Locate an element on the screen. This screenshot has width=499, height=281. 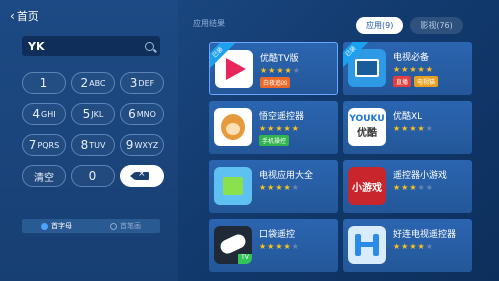
app-card: 已装 优酷TV版 ★★★★★ 白夜追凶 is located at coordinates (273, 68).